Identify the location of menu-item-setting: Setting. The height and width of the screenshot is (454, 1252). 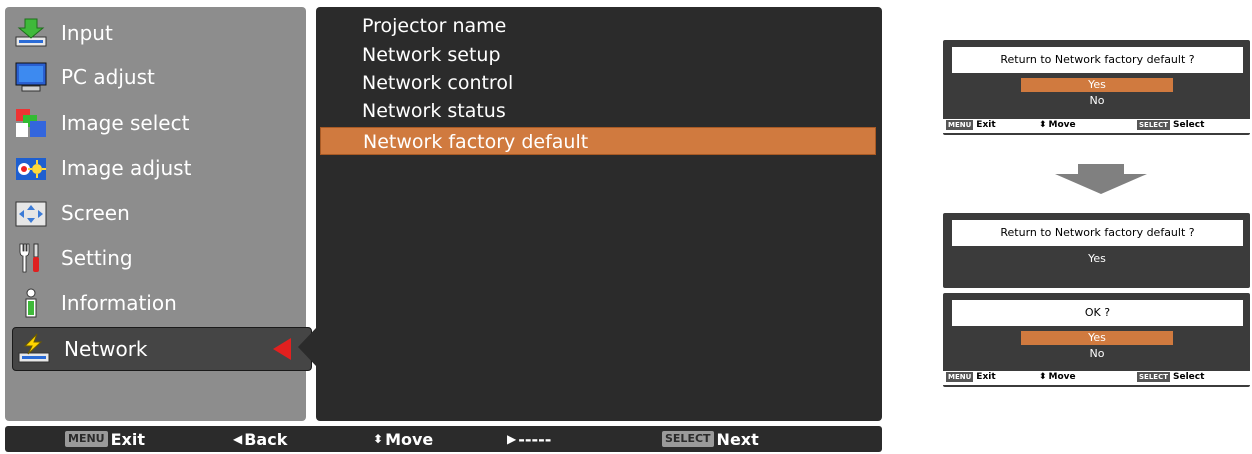
(157, 258).